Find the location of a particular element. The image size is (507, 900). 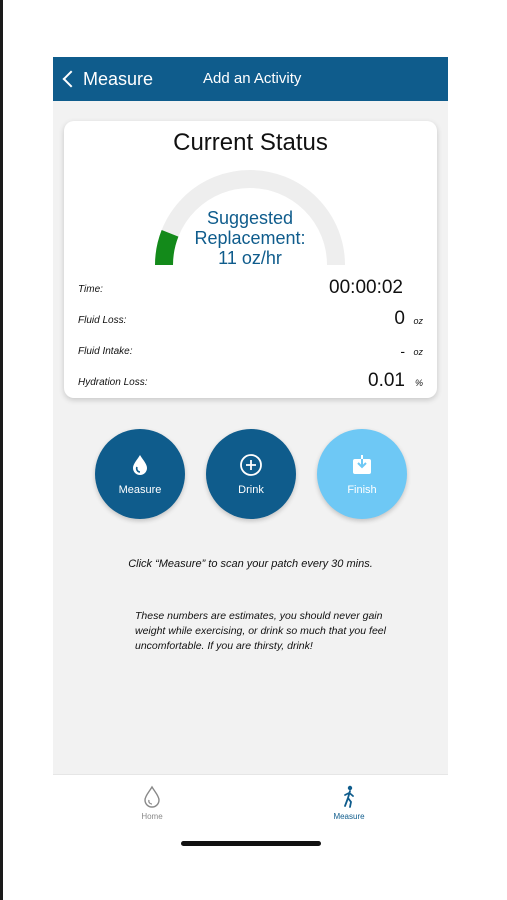

nav-title: Add an Activity is located at coordinates (252, 78).